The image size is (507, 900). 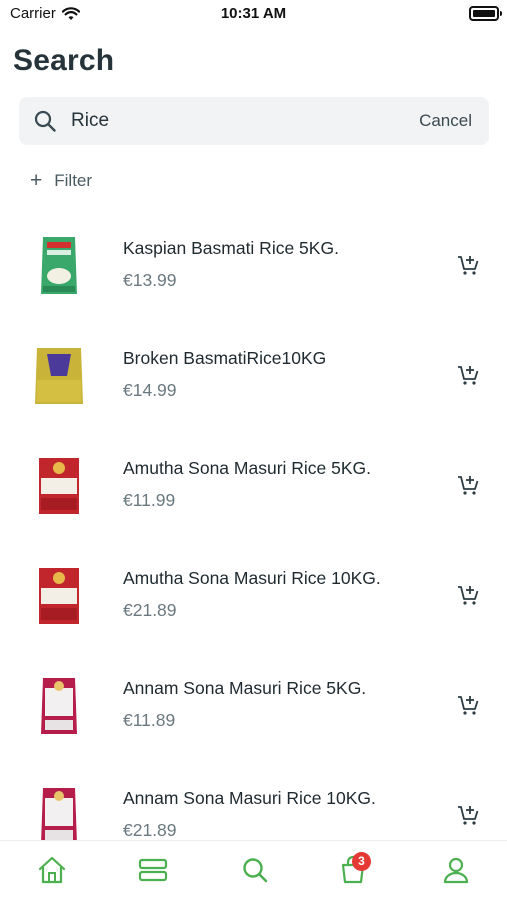 What do you see at coordinates (153, 870) in the screenshot?
I see `categories-icon` at bounding box center [153, 870].